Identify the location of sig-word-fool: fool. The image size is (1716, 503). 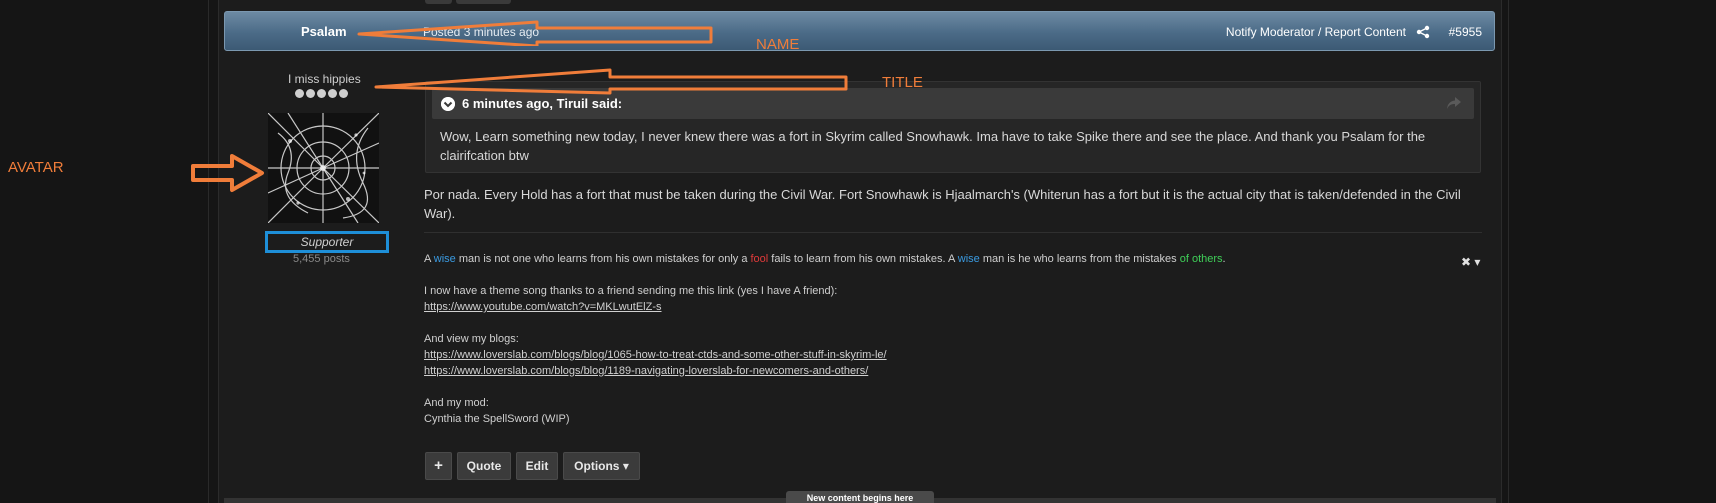
(759, 259).